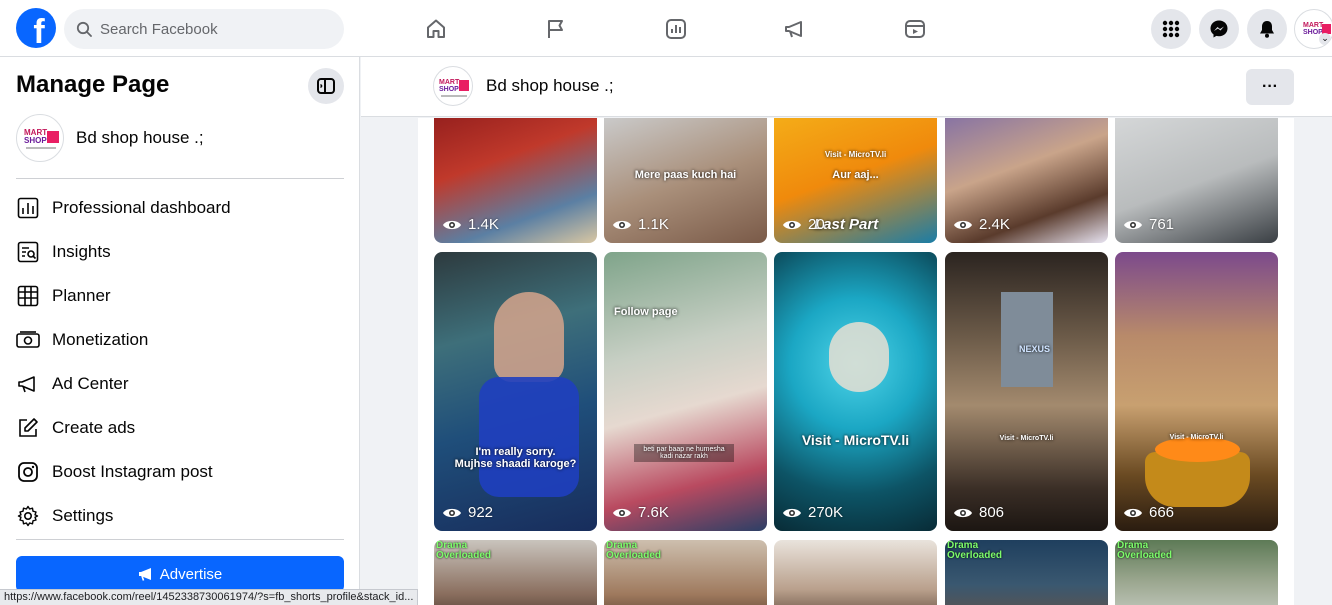  I want to click on monetization-icon, so click(28, 340).